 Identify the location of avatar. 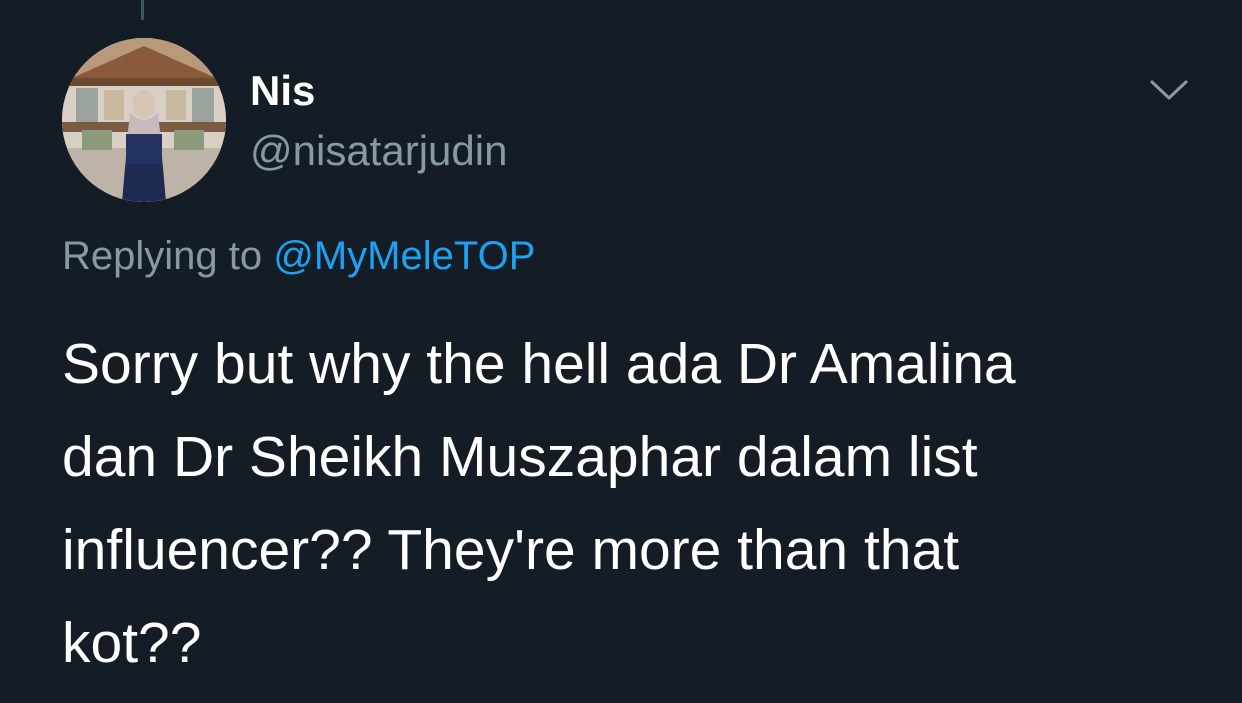
(144, 120).